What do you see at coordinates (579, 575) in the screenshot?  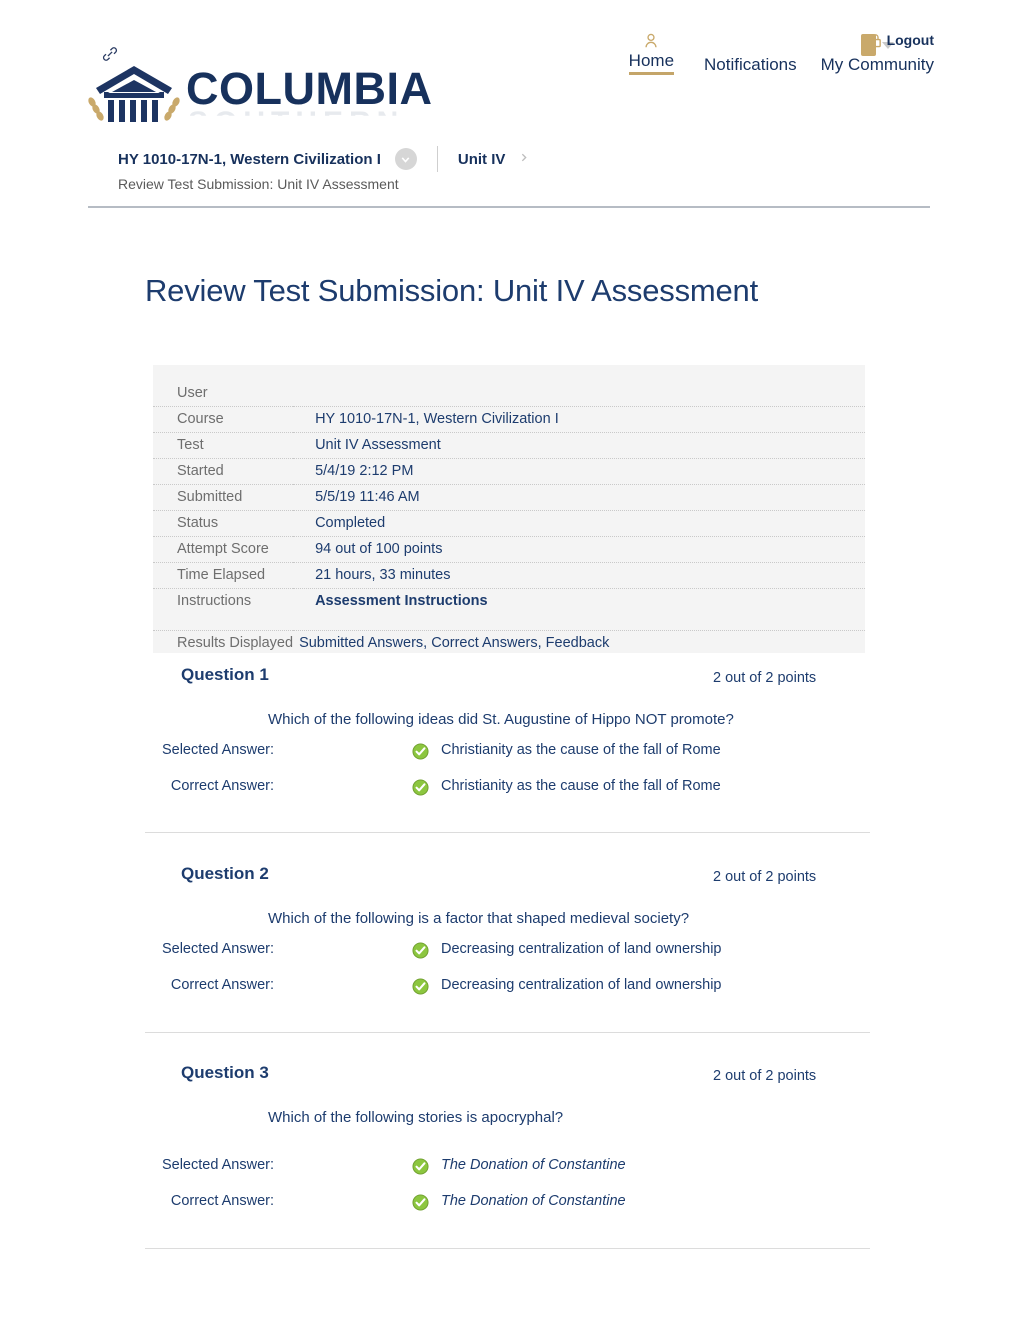 I see `info-row-value: 21 hours, 33 minutes` at bounding box center [579, 575].